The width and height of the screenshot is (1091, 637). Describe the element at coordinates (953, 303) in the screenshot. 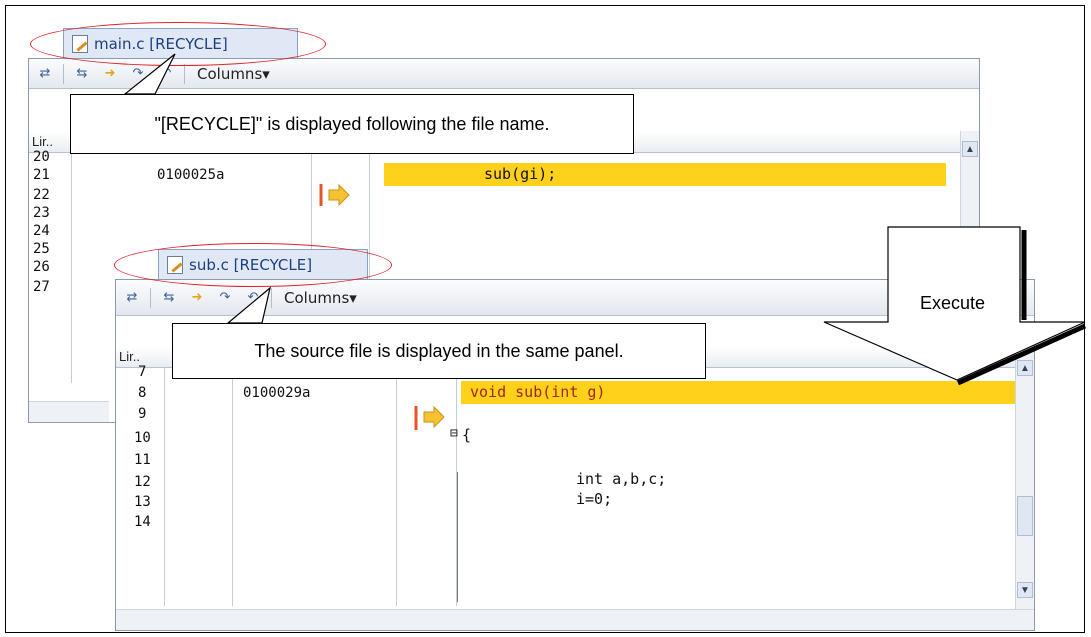

I see `execute-label: Execute` at that location.